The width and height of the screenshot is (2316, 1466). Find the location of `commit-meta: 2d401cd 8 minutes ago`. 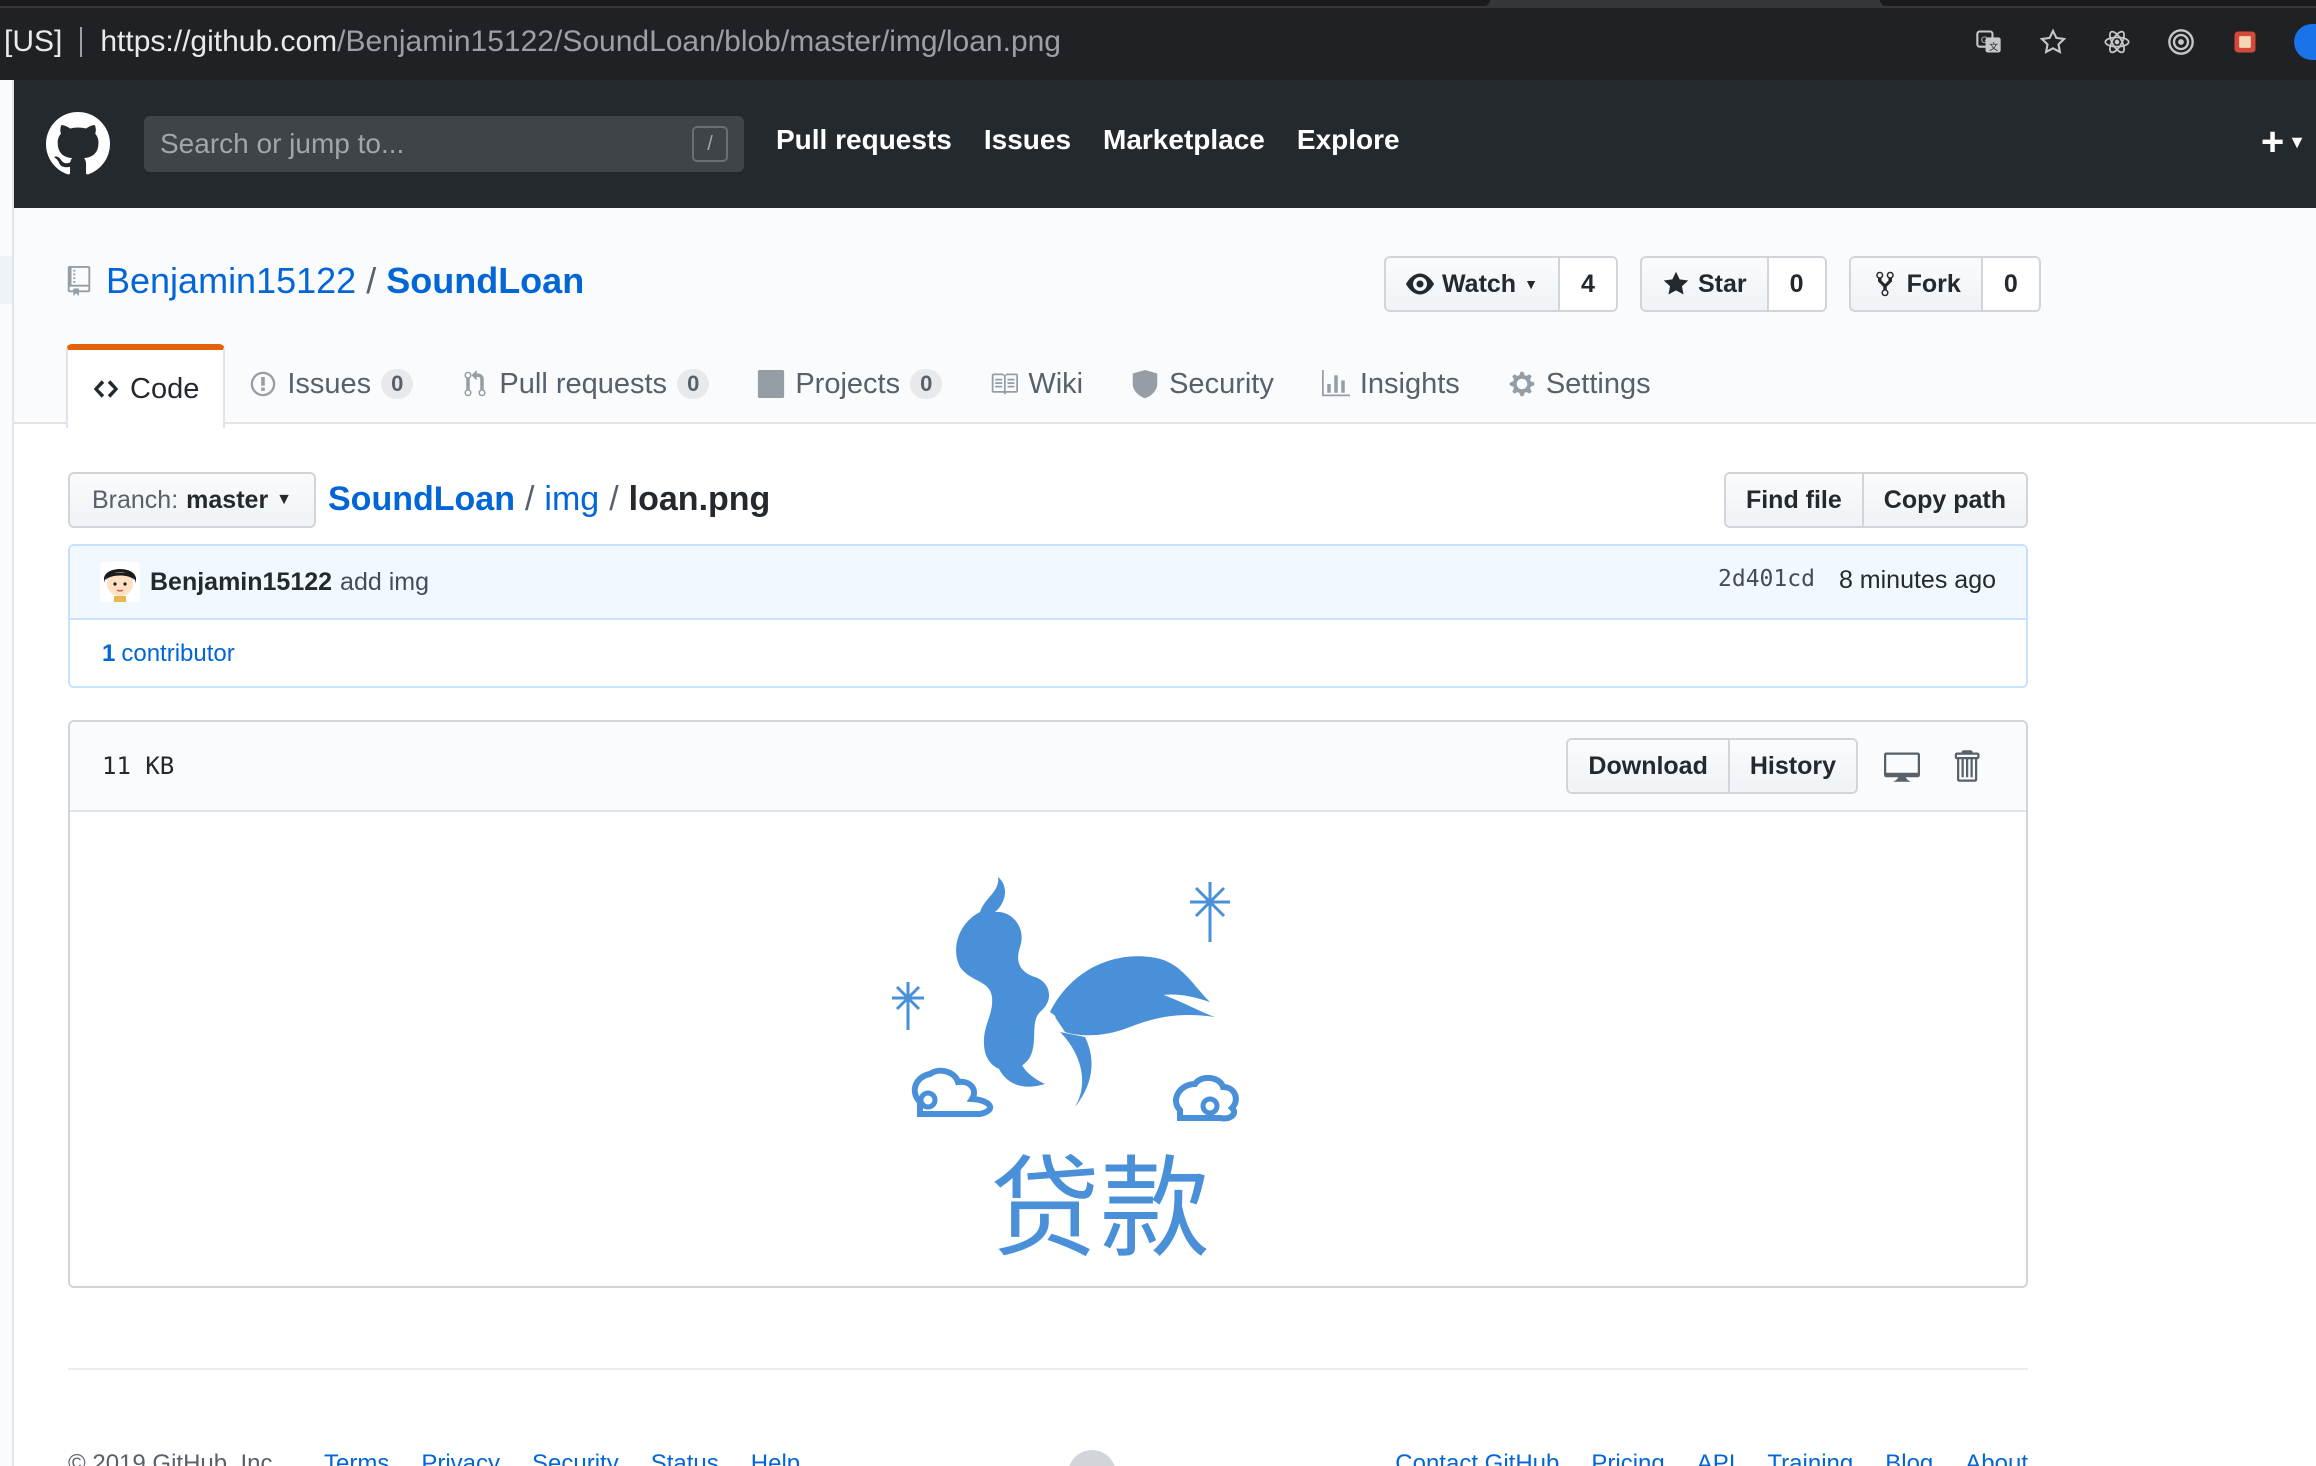

commit-meta: 2d401cd 8 minutes ago is located at coordinates (1857, 580).